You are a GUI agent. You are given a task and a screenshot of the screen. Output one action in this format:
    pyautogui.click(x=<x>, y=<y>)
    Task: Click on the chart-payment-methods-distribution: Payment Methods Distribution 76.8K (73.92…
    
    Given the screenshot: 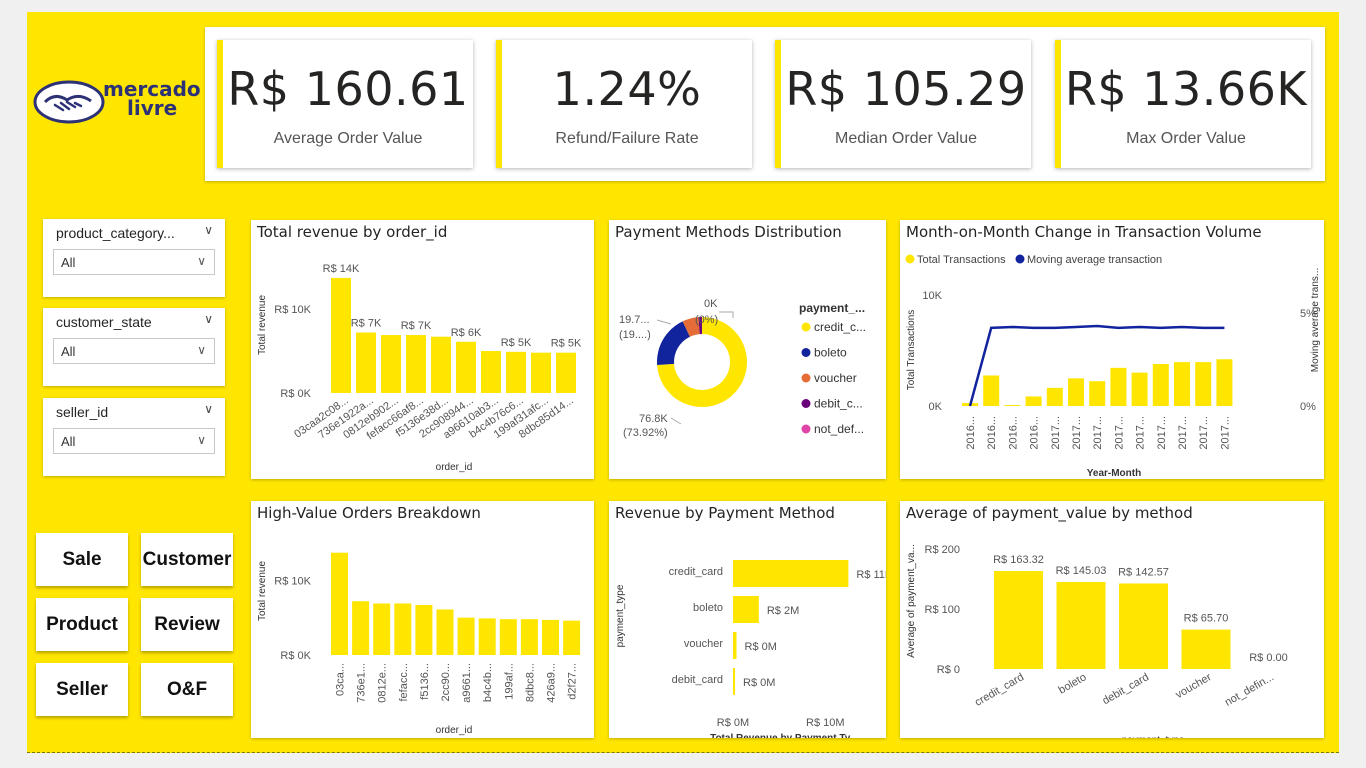 What is the action you would take?
    pyautogui.click(x=747, y=349)
    